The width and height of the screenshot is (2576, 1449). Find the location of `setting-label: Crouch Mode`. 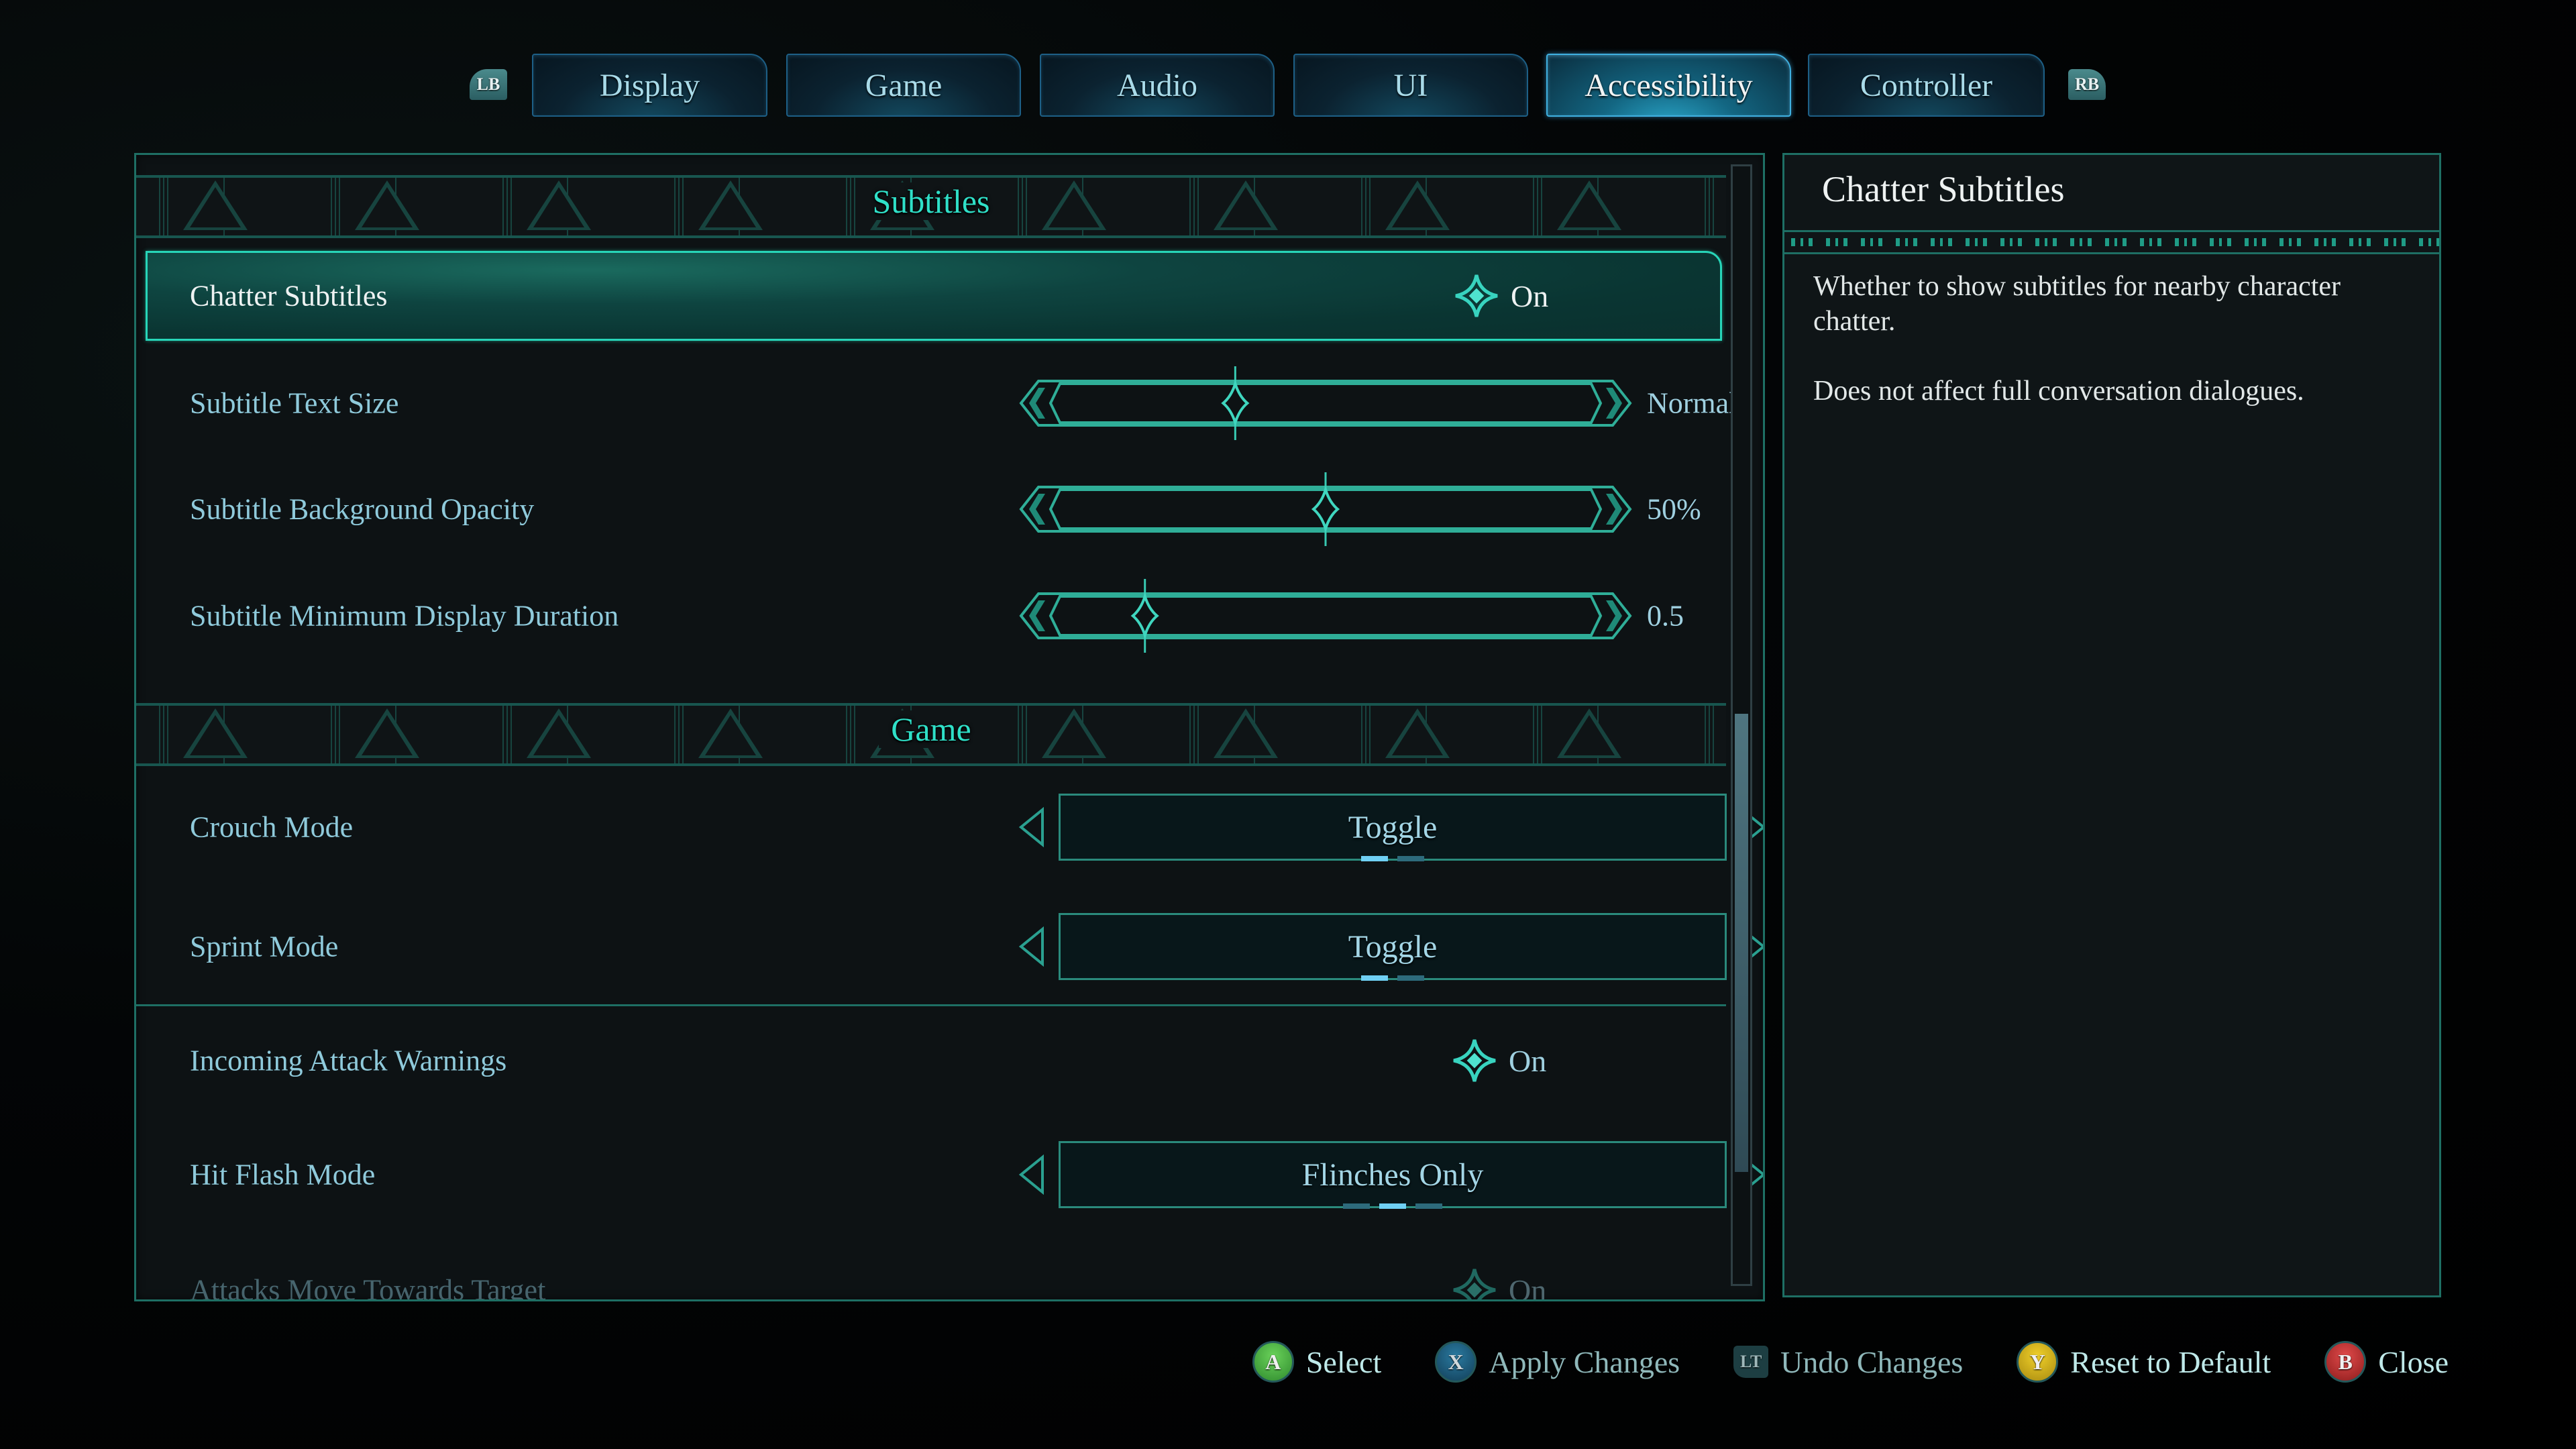

setting-label: Crouch Mode is located at coordinates (272, 827).